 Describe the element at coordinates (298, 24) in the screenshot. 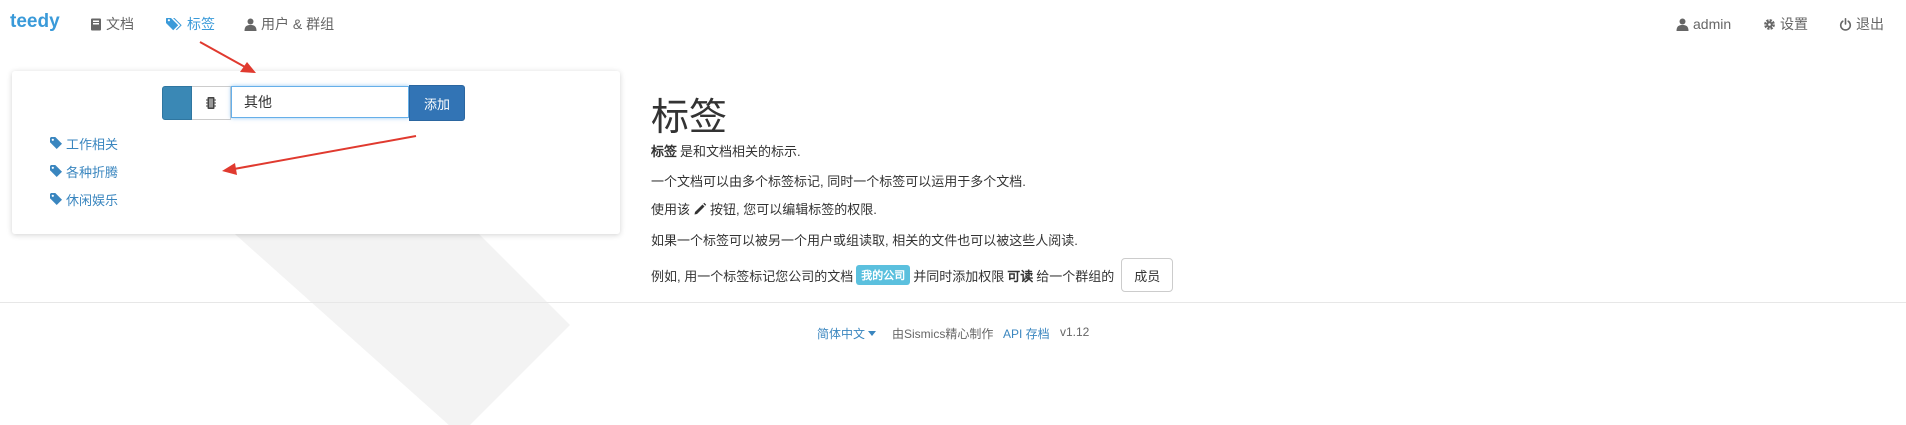

I see `nav-users-groups-label: 用户 & 群组` at that location.